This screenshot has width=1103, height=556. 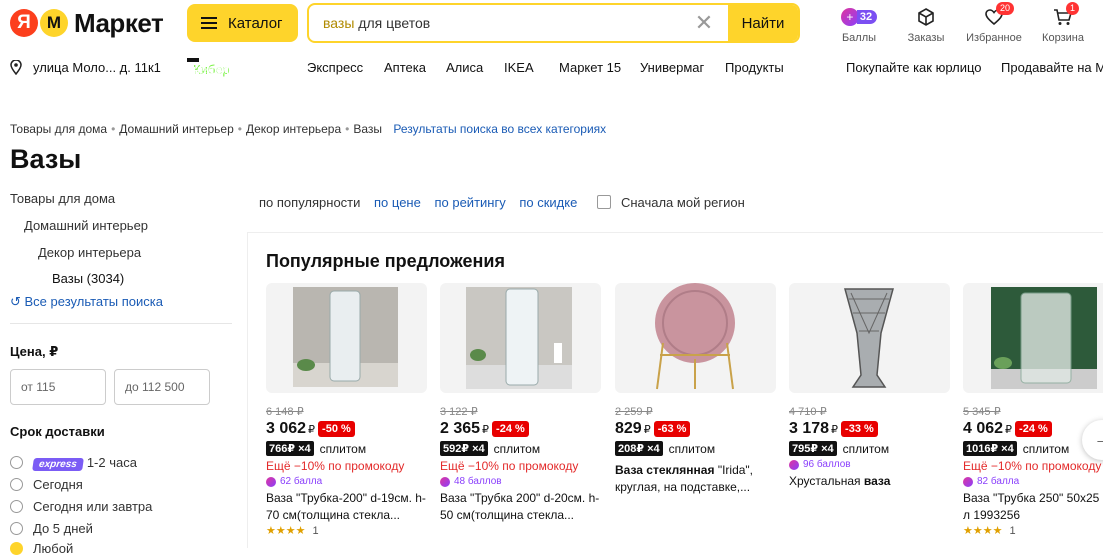 What do you see at coordinates (983, 428) in the screenshot?
I see `price: 4 062` at bounding box center [983, 428].